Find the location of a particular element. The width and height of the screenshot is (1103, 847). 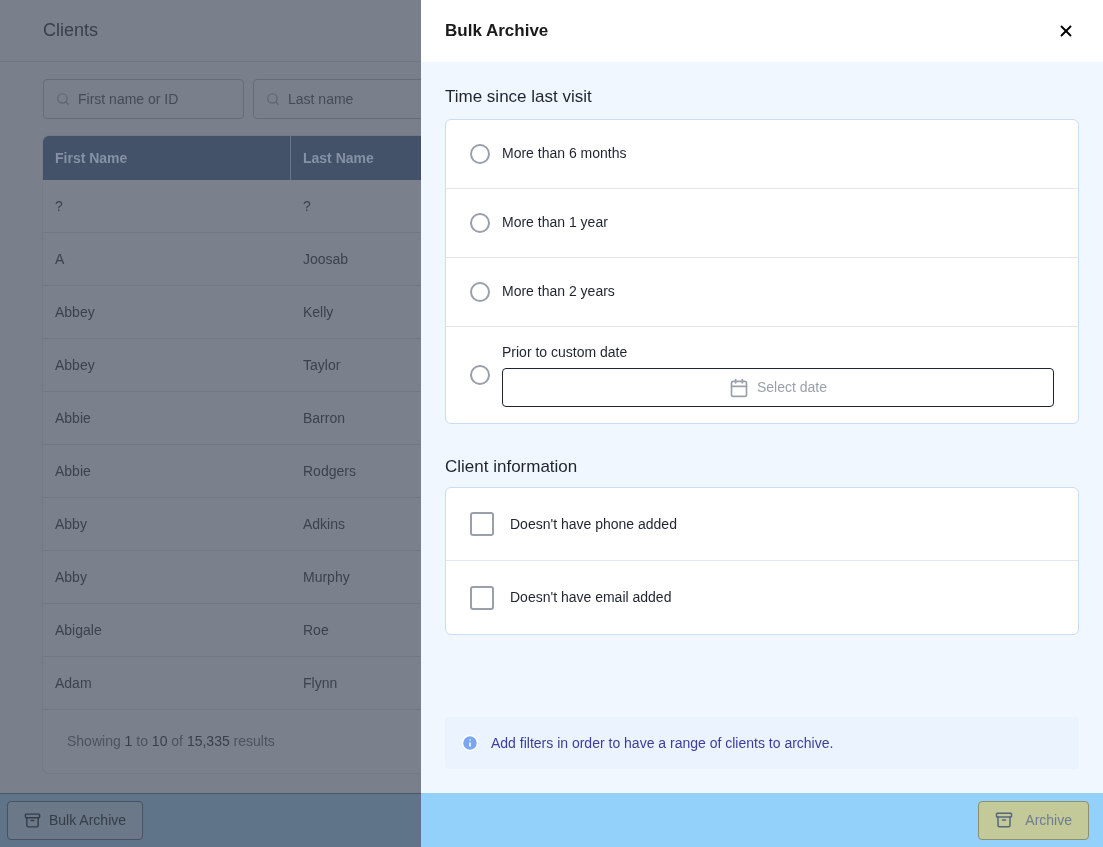

table-cell-text: Murphy is located at coordinates (326, 577).